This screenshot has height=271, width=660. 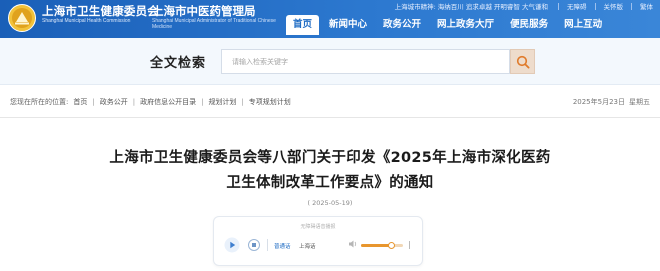 I want to click on search-input, so click(x=365, y=61).